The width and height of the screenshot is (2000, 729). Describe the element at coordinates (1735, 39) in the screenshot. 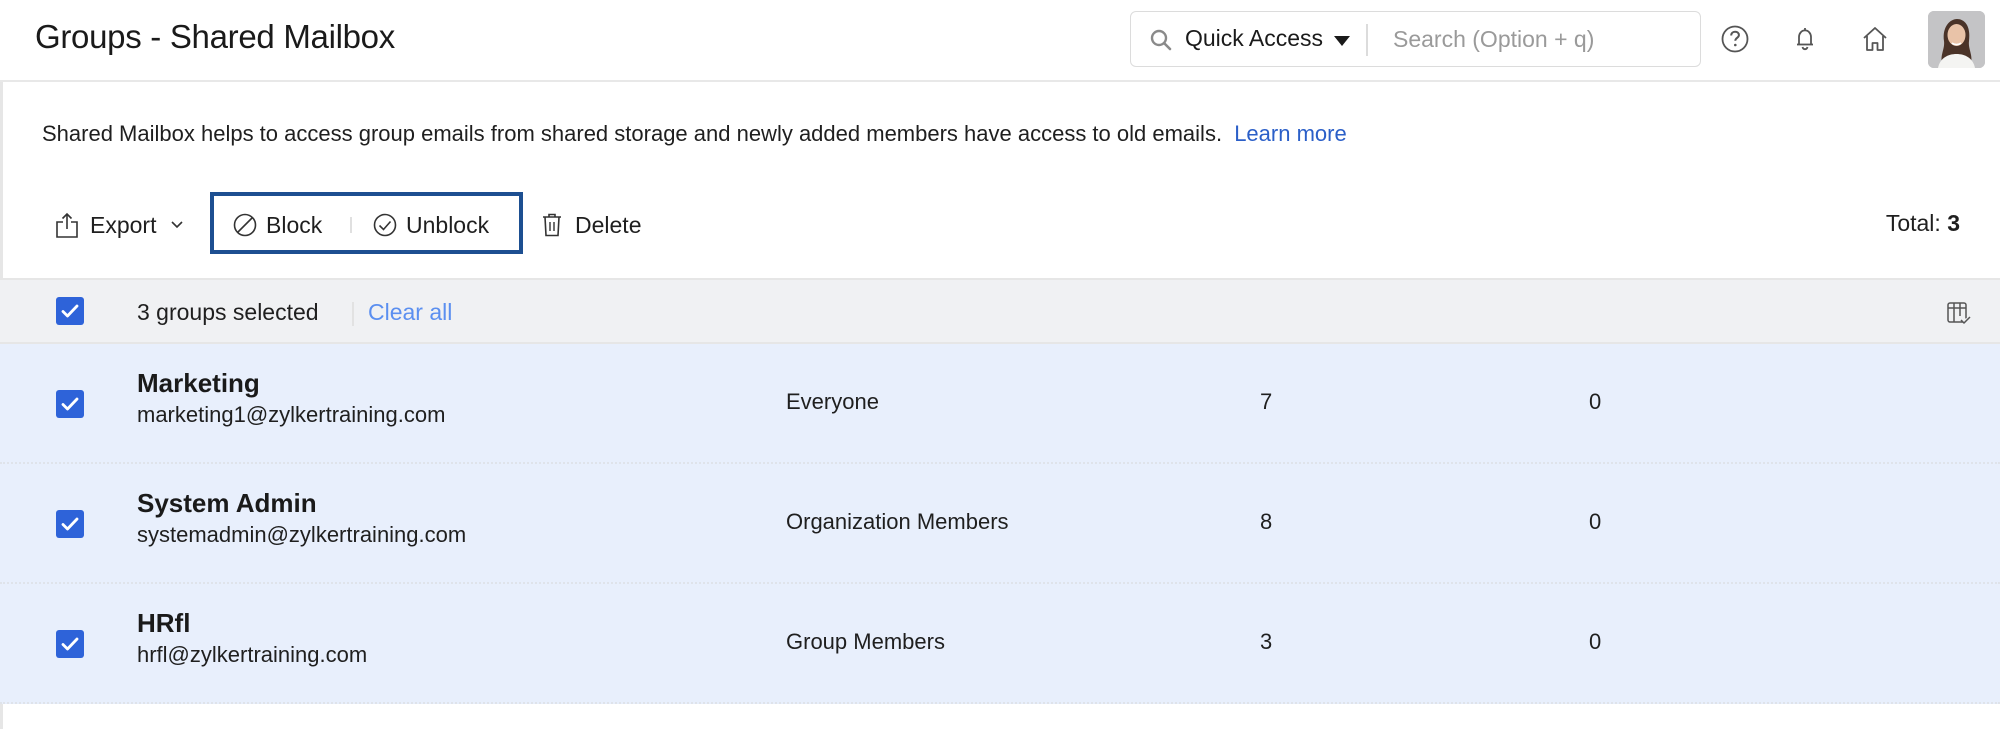

I see `help-icon` at that location.